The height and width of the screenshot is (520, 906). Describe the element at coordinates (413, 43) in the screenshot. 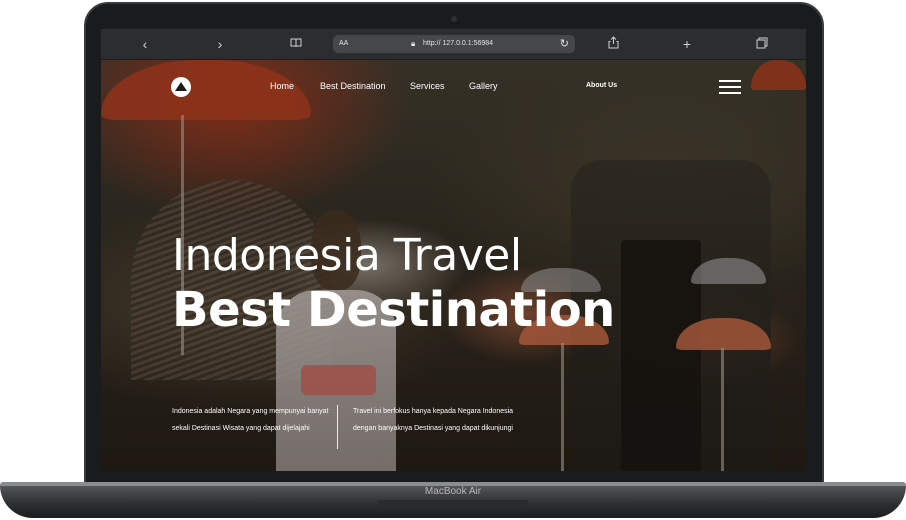

I see `lock-icon: 🔒︎` at that location.